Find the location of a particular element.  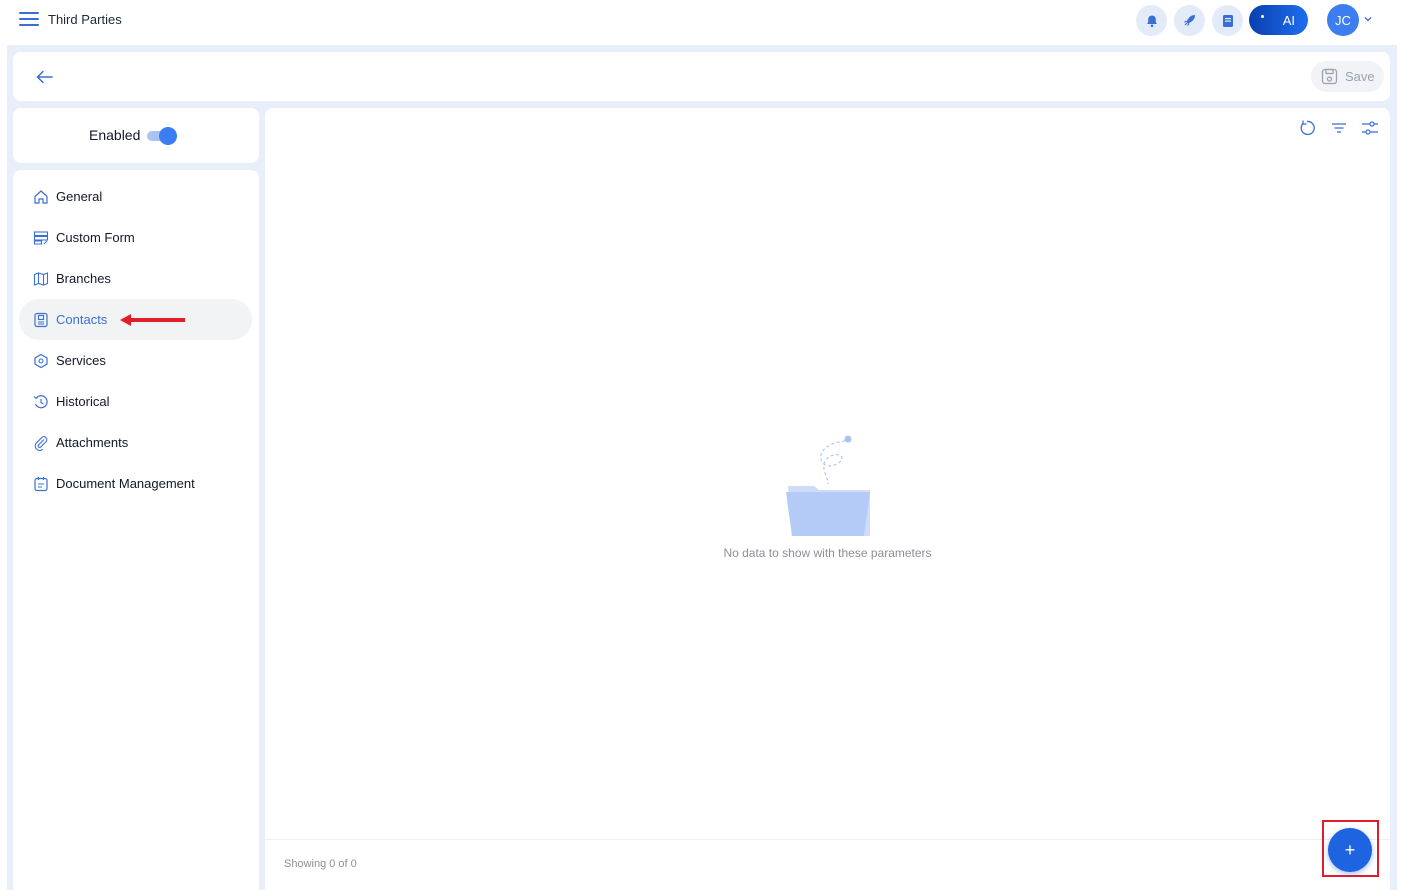

sidebar-item-services: Services is located at coordinates (135, 360).